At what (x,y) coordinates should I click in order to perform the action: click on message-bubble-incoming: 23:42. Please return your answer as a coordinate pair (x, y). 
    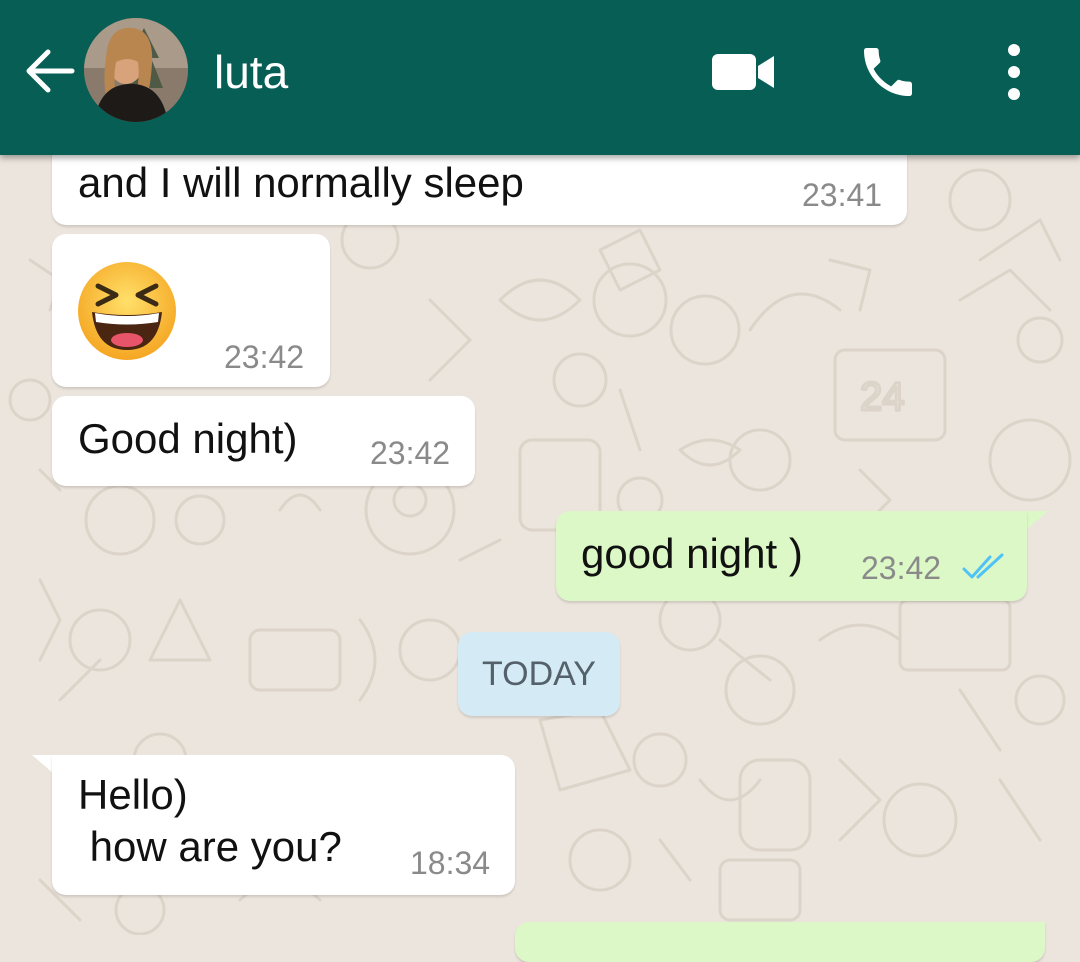
    Looking at the image, I should click on (191, 310).